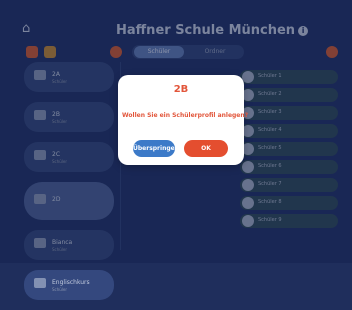  What do you see at coordinates (185, 115) in the screenshot?
I see `dialog-message: Wollen Sie ein Schülerprofil anlegen?` at bounding box center [185, 115].